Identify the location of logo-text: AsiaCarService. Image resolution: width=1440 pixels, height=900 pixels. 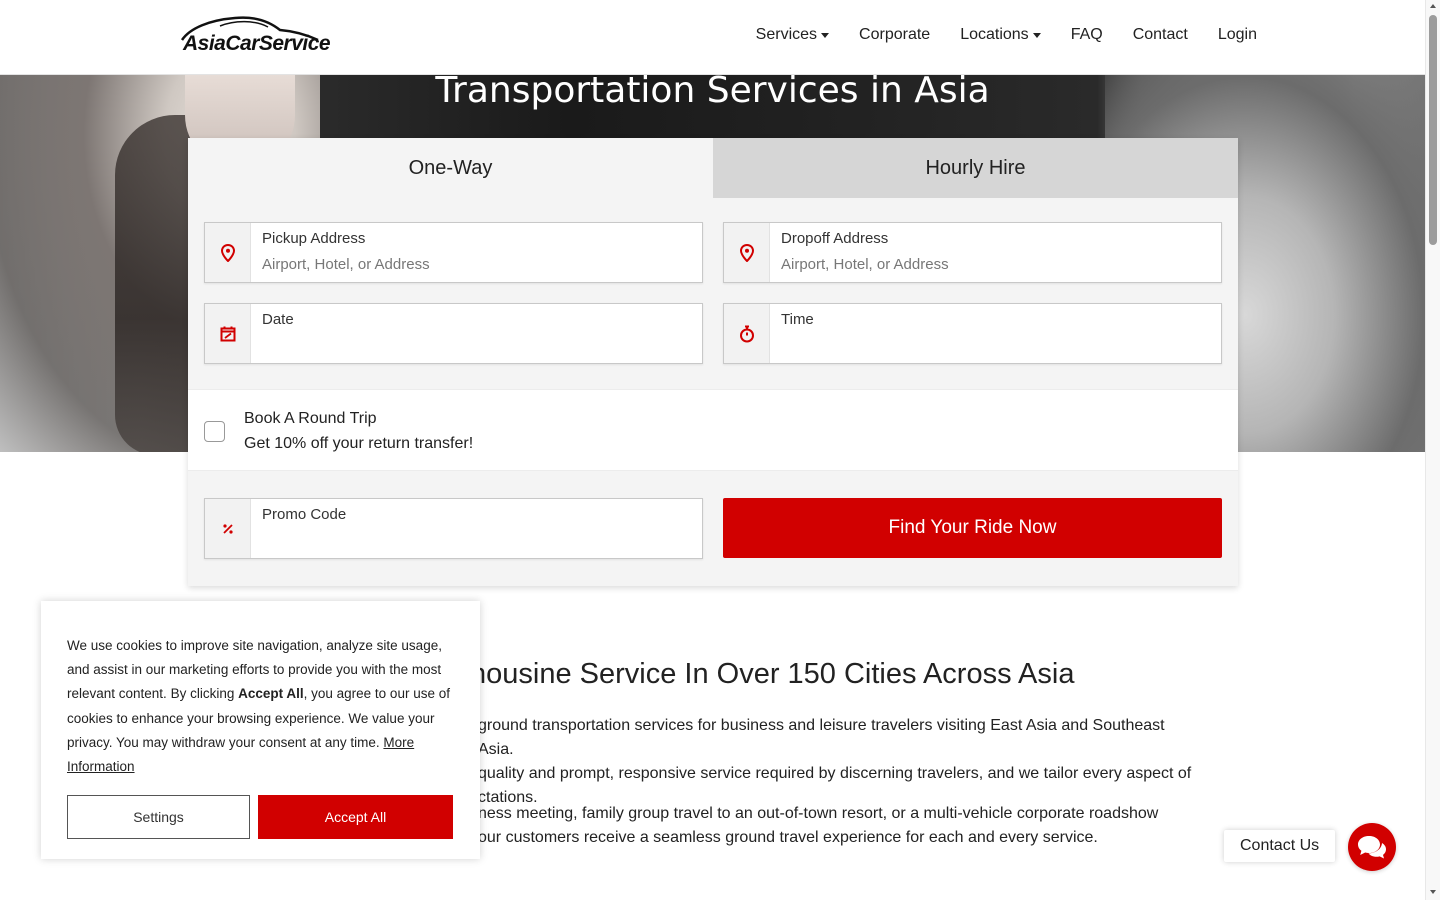
(257, 43).